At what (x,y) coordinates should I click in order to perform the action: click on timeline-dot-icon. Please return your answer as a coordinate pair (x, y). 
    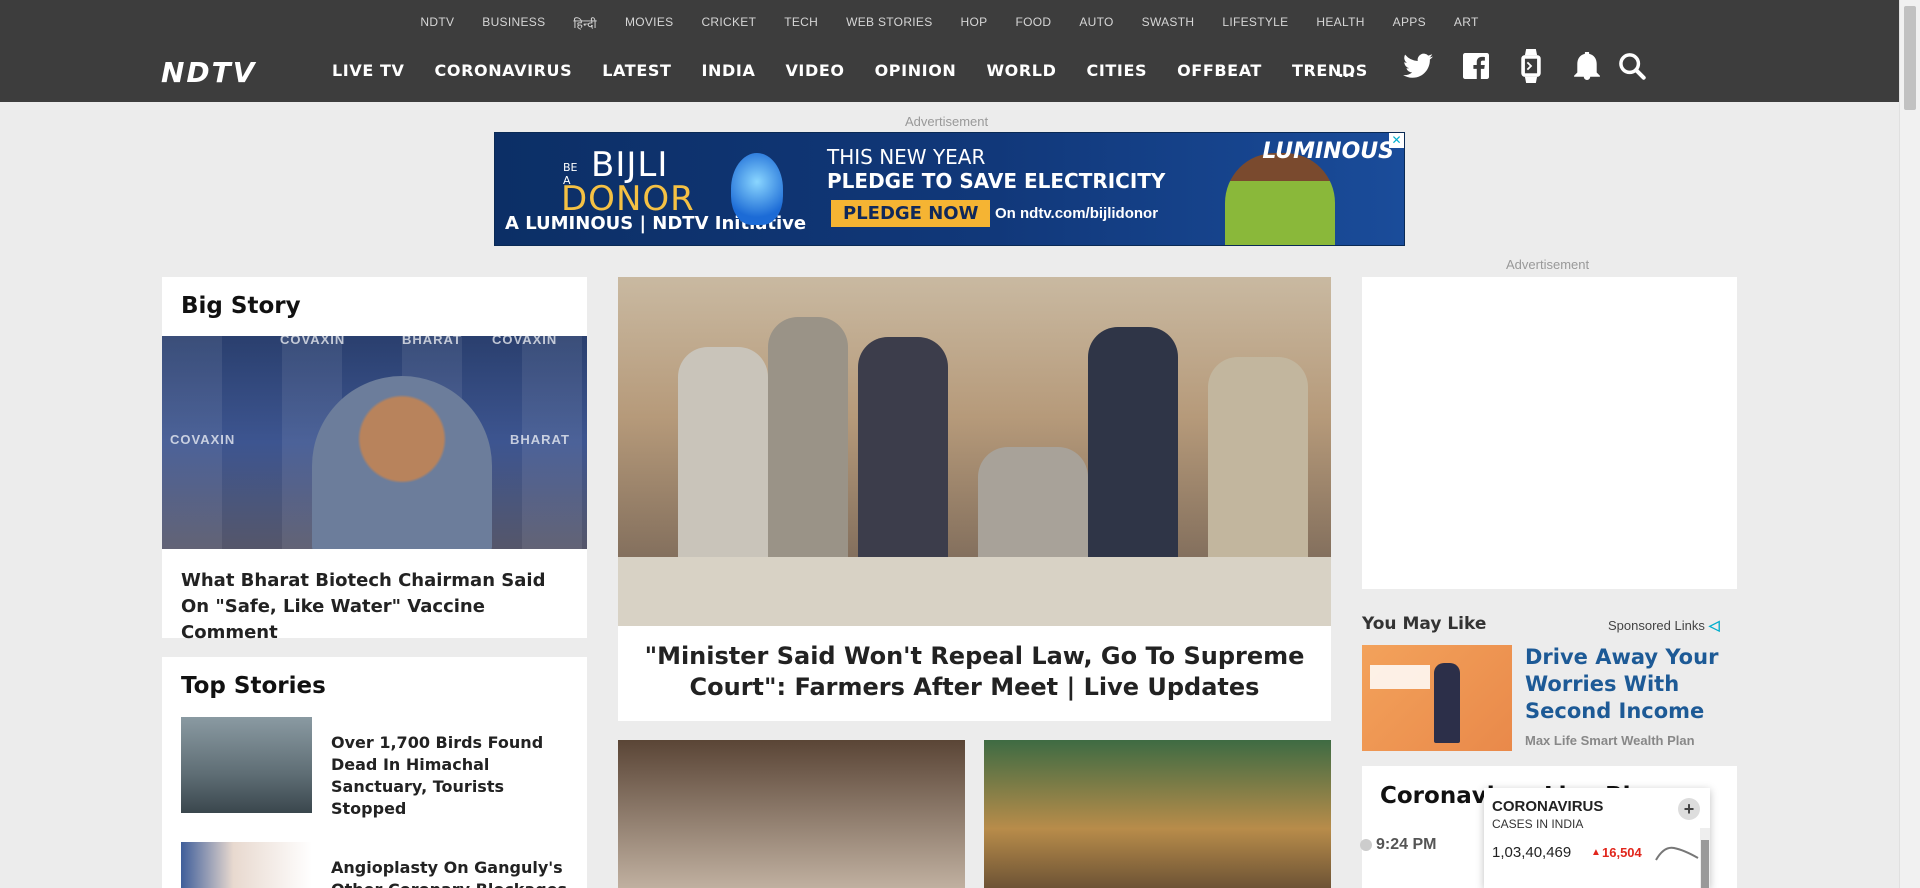
    Looking at the image, I should click on (1366, 845).